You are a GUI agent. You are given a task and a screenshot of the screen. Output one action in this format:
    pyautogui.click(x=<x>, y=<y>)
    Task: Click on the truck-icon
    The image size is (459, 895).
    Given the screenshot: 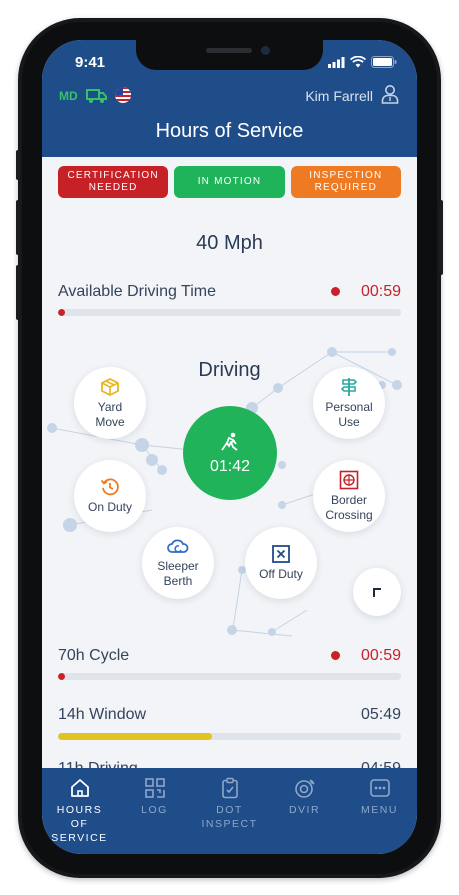 What is the action you would take?
    pyautogui.click(x=96, y=96)
    